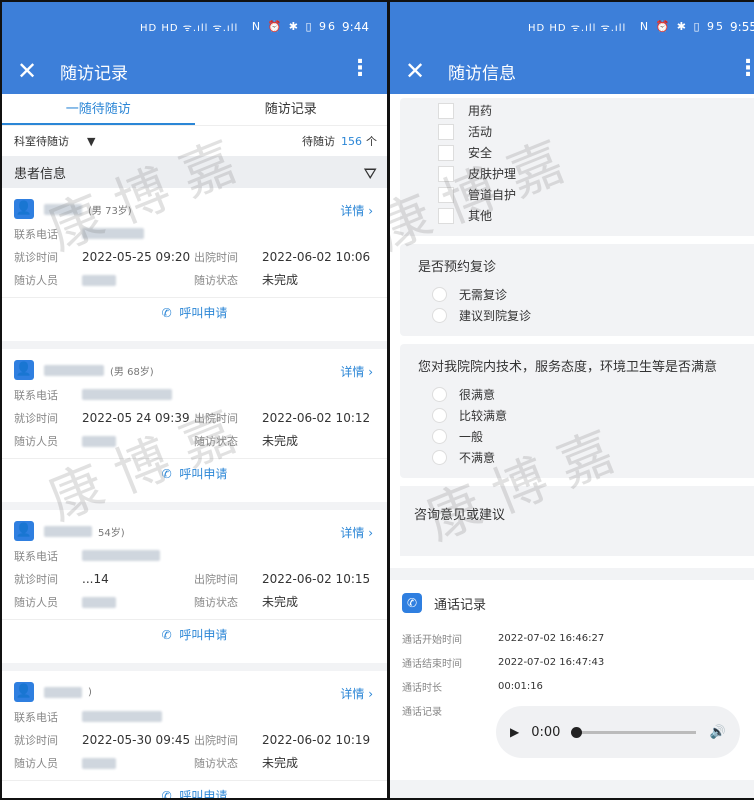  Describe the element at coordinates (194, 25) in the screenshot. I see `status-bar: HD HD ᯤ.ıll ᯤ.ıll N ⏰ ✱ ▯ 96 9:44` at that location.